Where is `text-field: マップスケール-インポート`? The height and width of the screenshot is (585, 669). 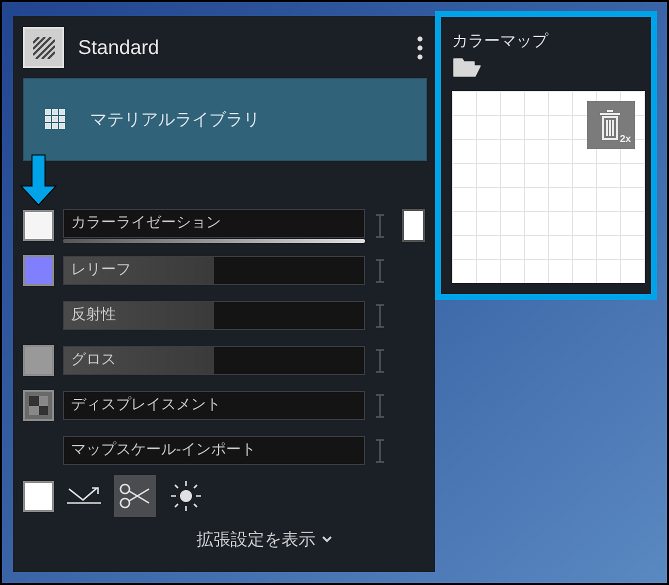
text-field: マップスケール-インポート is located at coordinates (214, 450).